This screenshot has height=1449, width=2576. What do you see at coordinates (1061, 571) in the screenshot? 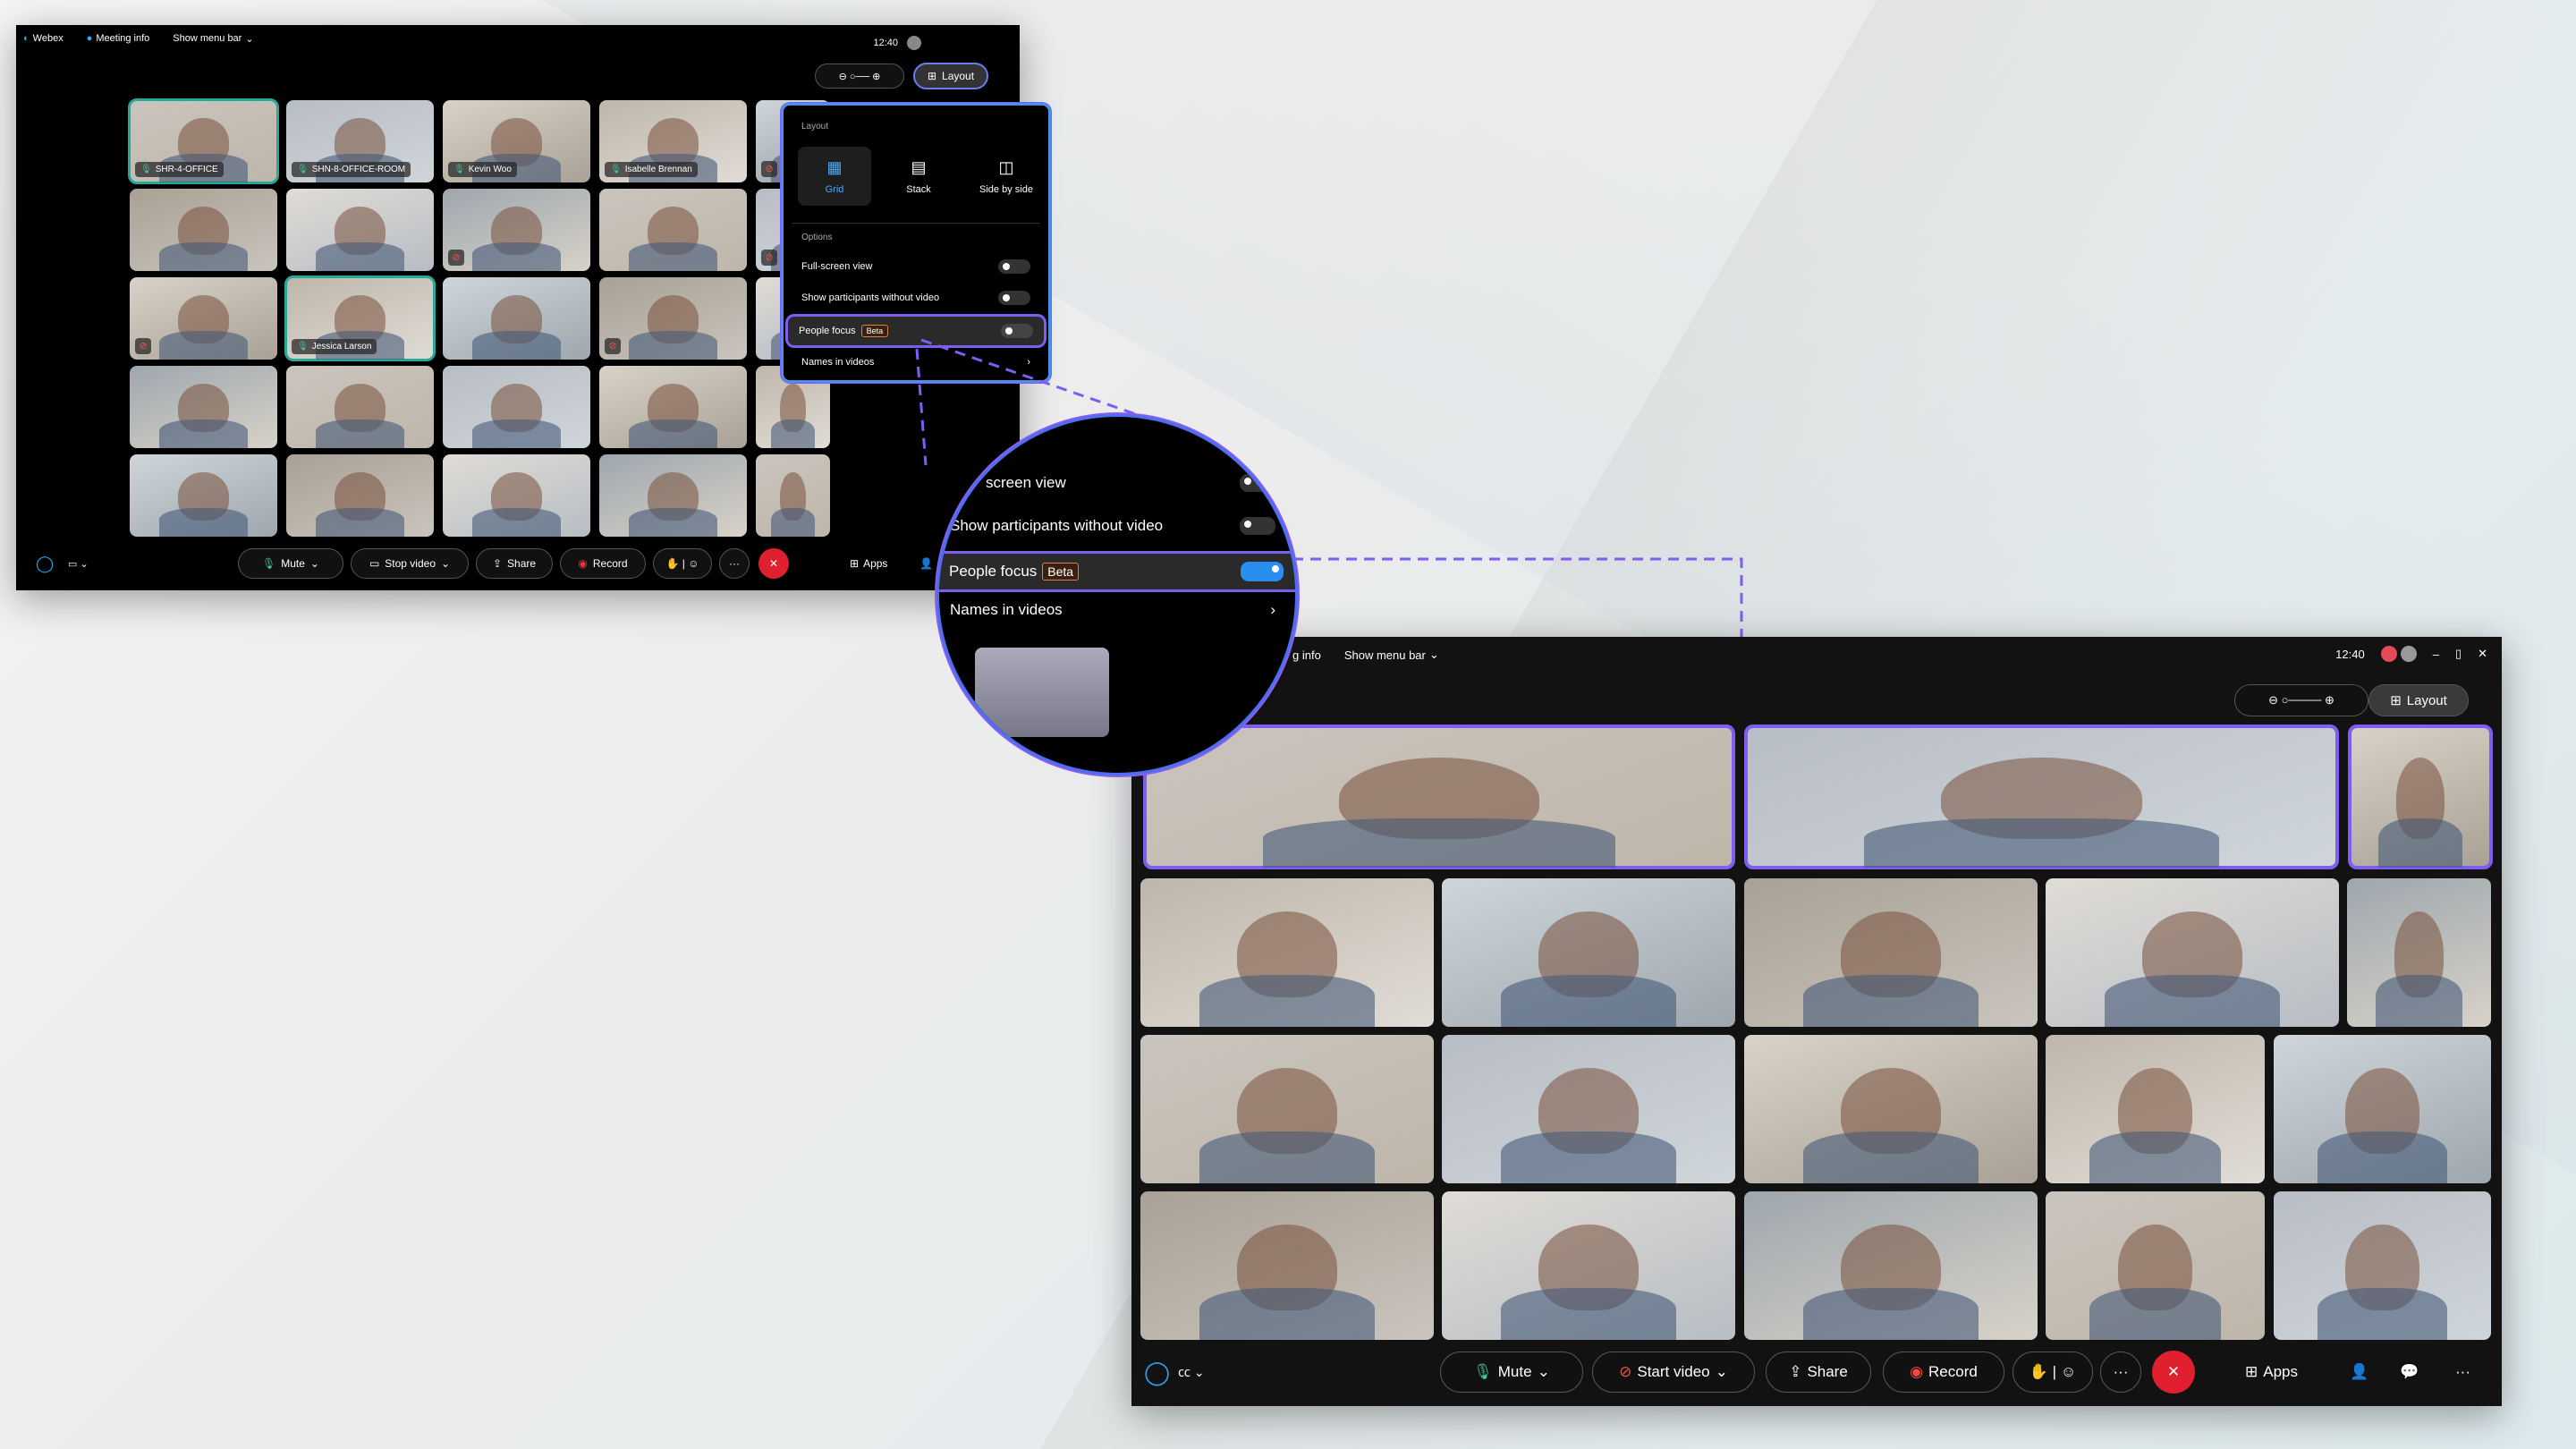
I see `beta-badge: Beta` at bounding box center [1061, 571].